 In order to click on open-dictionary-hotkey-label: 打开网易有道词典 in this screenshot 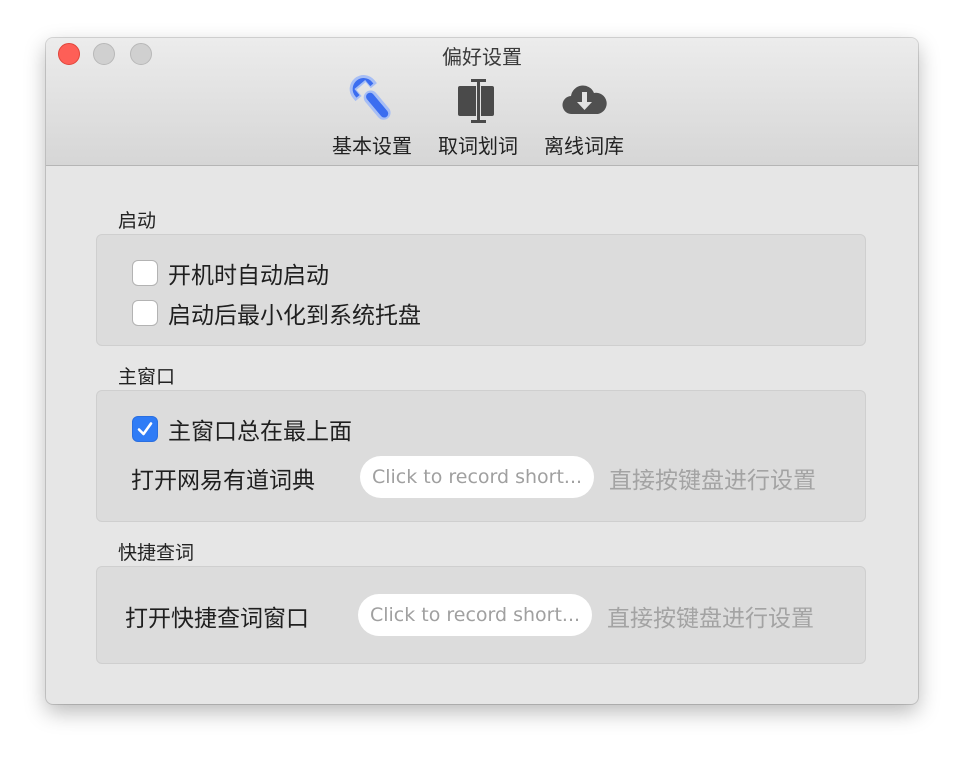, I will do `click(223, 481)`.